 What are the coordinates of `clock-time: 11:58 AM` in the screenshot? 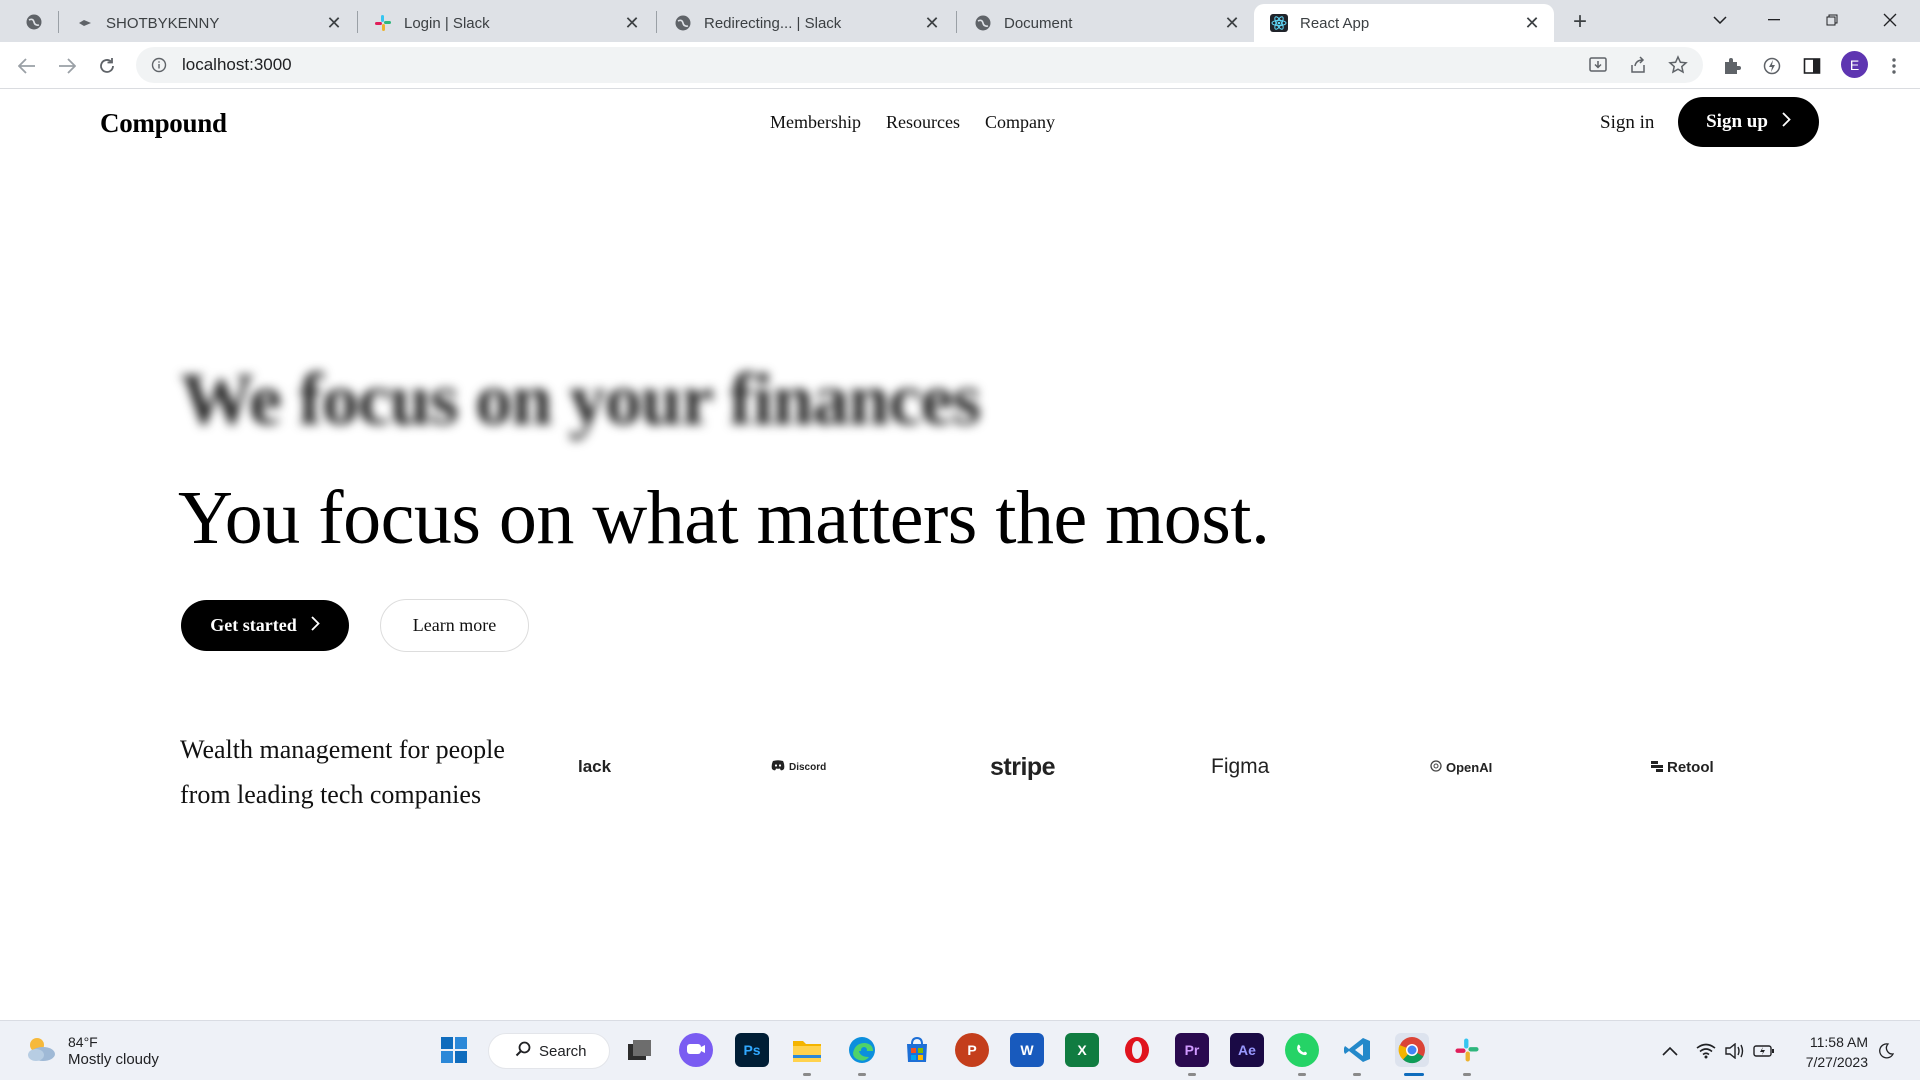 It's located at (1838, 1042).